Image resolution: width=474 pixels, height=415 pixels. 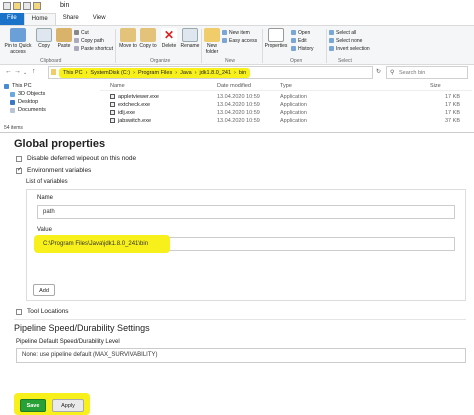 What do you see at coordinates (33, 405) in the screenshot?
I see `save-button: Save` at bounding box center [33, 405].